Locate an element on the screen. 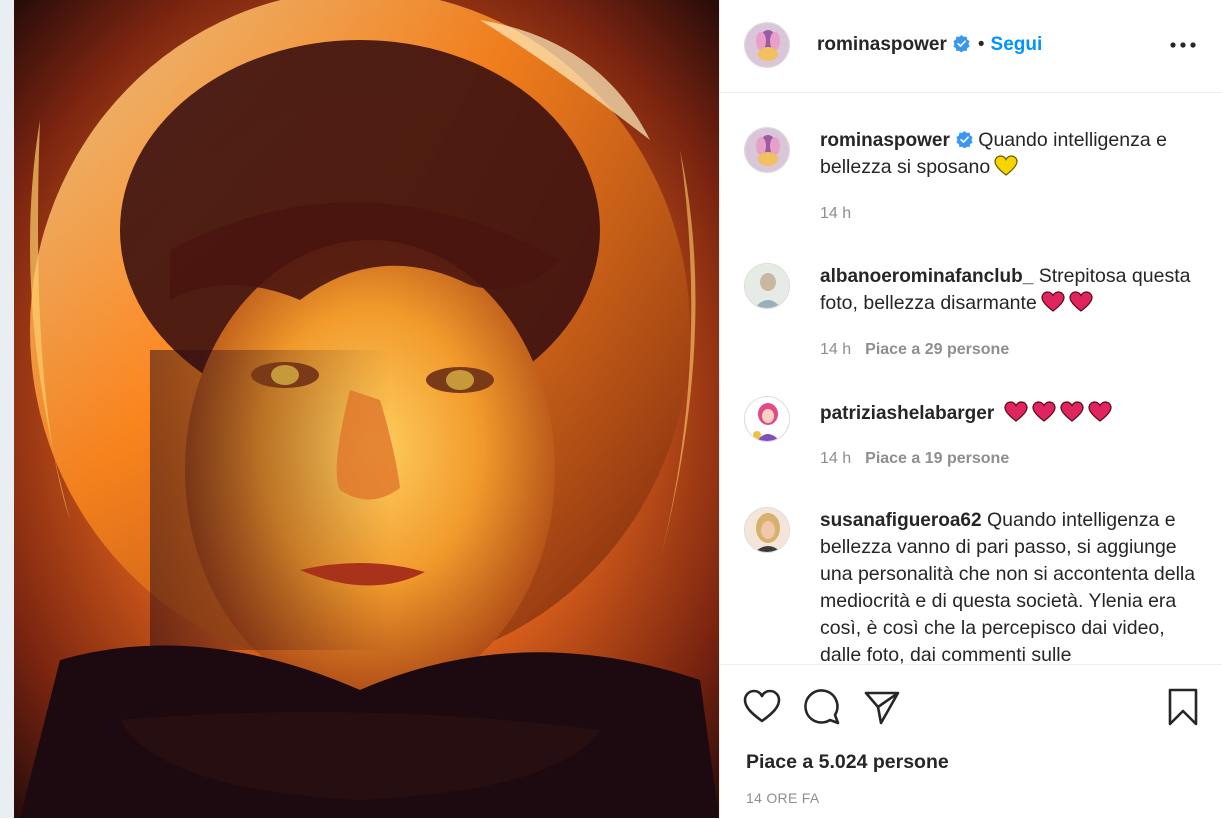 The image size is (1222, 819). post-likes-count: Piace a 5.024 persone is located at coordinates (847, 762).